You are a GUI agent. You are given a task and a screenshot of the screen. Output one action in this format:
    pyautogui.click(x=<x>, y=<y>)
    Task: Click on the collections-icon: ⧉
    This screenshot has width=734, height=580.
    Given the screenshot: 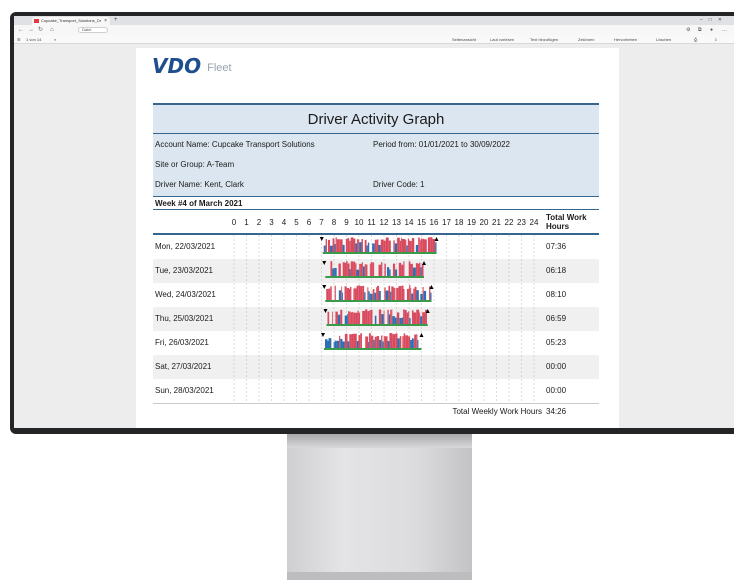 What is the action you would take?
    pyautogui.click(x=700, y=30)
    